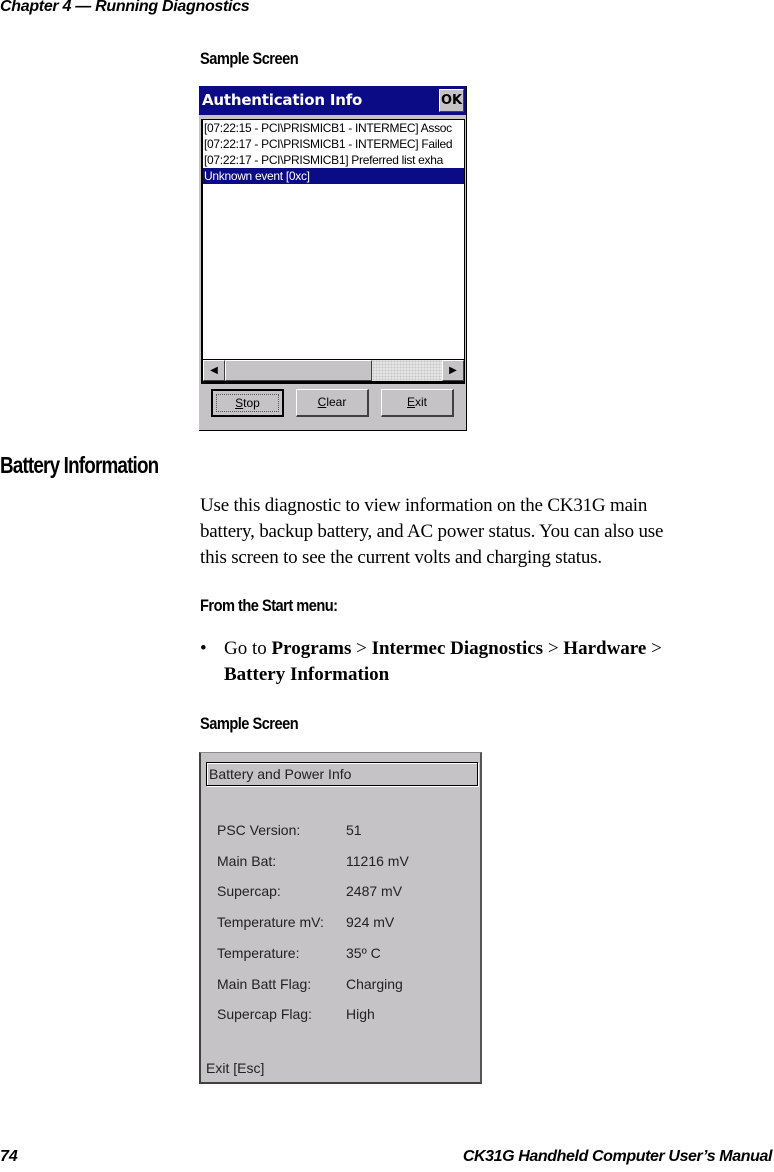 This screenshot has width=774, height=1172. Describe the element at coordinates (374, 984) in the screenshot. I see `value-main-batt-flag: Charging` at that location.